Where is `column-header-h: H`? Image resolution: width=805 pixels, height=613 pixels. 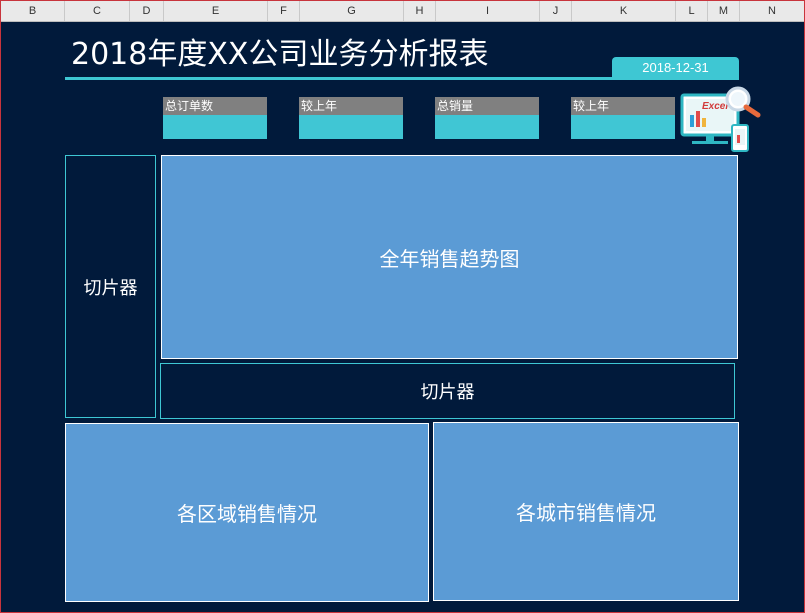 column-header-h: H is located at coordinates (420, 11).